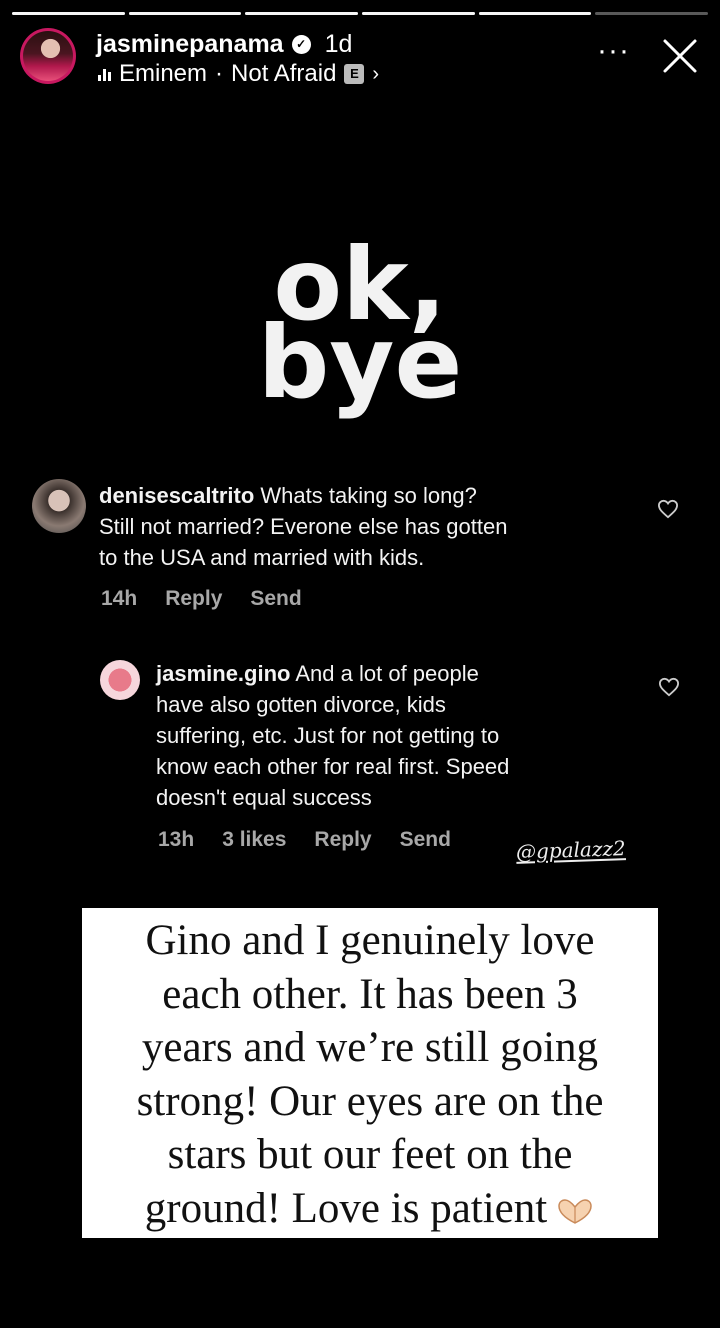 The image size is (720, 1328). What do you see at coordinates (223, 673) in the screenshot?
I see `reply-username: jasmine.gino` at bounding box center [223, 673].